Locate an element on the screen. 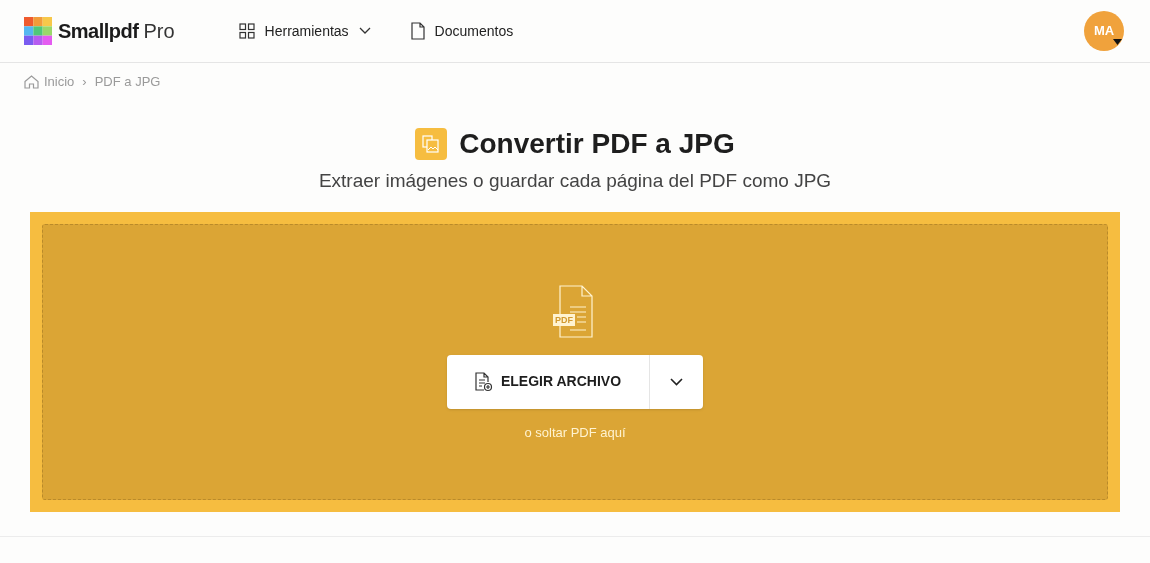 This screenshot has height=563, width=1150. home-icon is located at coordinates (31, 82).